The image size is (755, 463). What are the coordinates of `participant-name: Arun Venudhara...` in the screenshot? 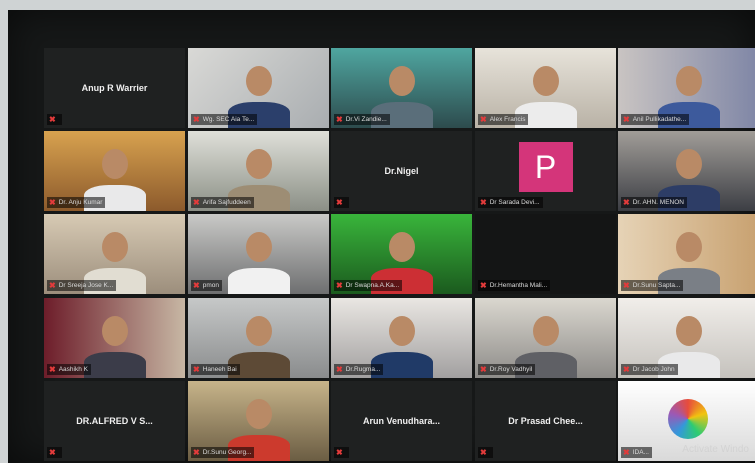 It's located at (401, 421).